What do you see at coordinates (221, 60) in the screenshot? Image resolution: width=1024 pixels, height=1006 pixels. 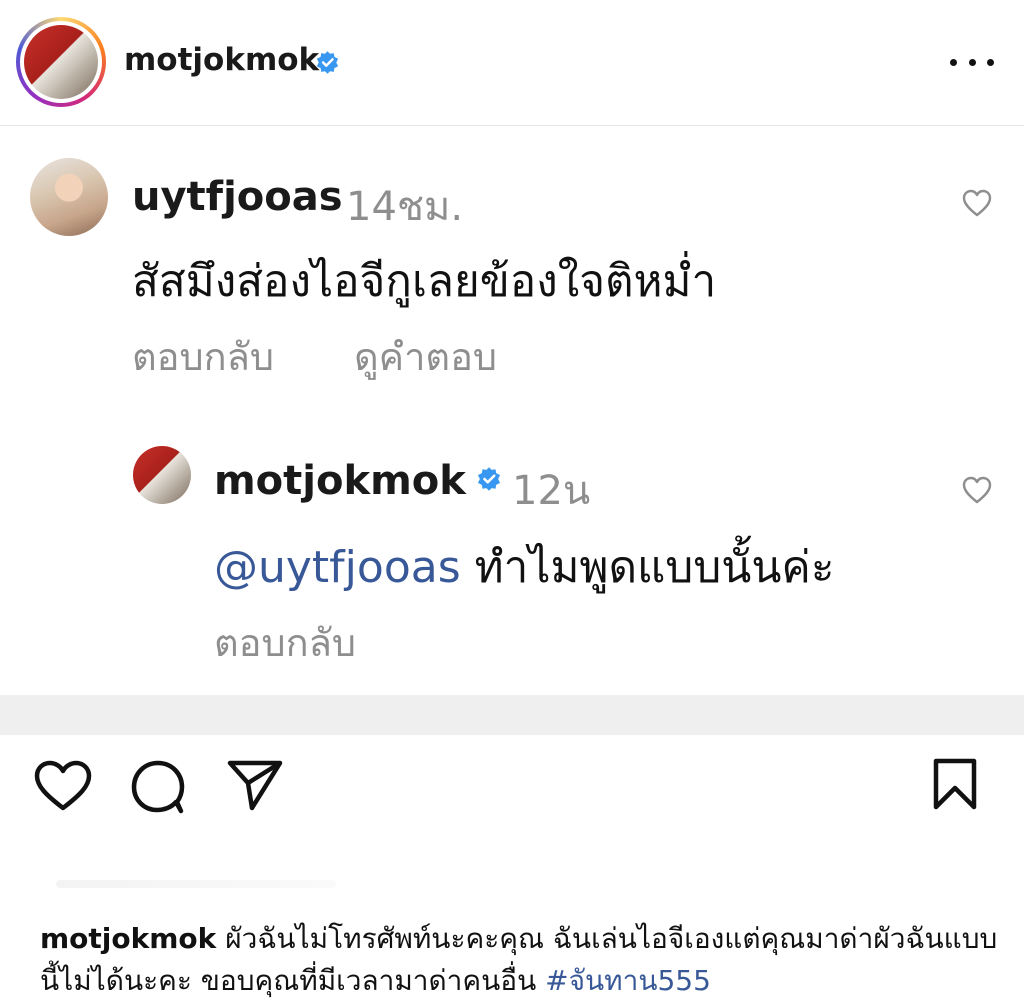 I see `author-username: motjokmok` at bounding box center [221, 60].